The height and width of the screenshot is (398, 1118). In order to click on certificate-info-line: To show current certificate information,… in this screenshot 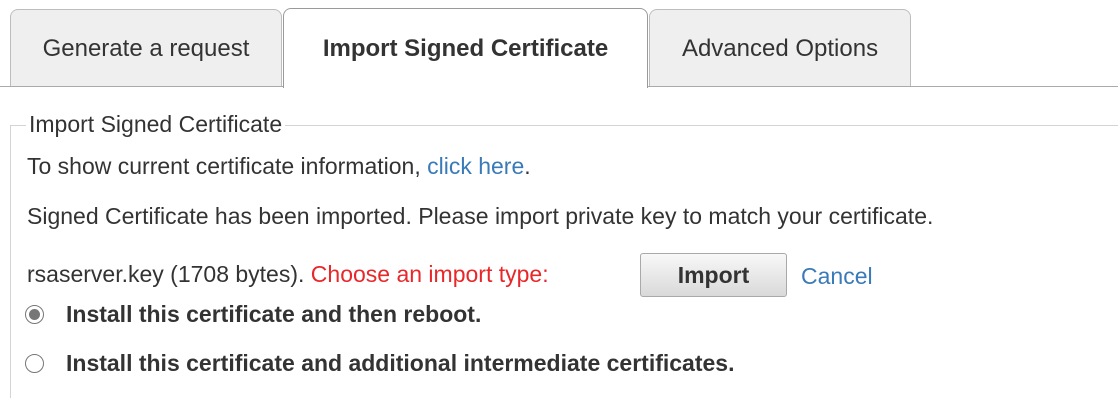, I will do `click(279, 166)`.